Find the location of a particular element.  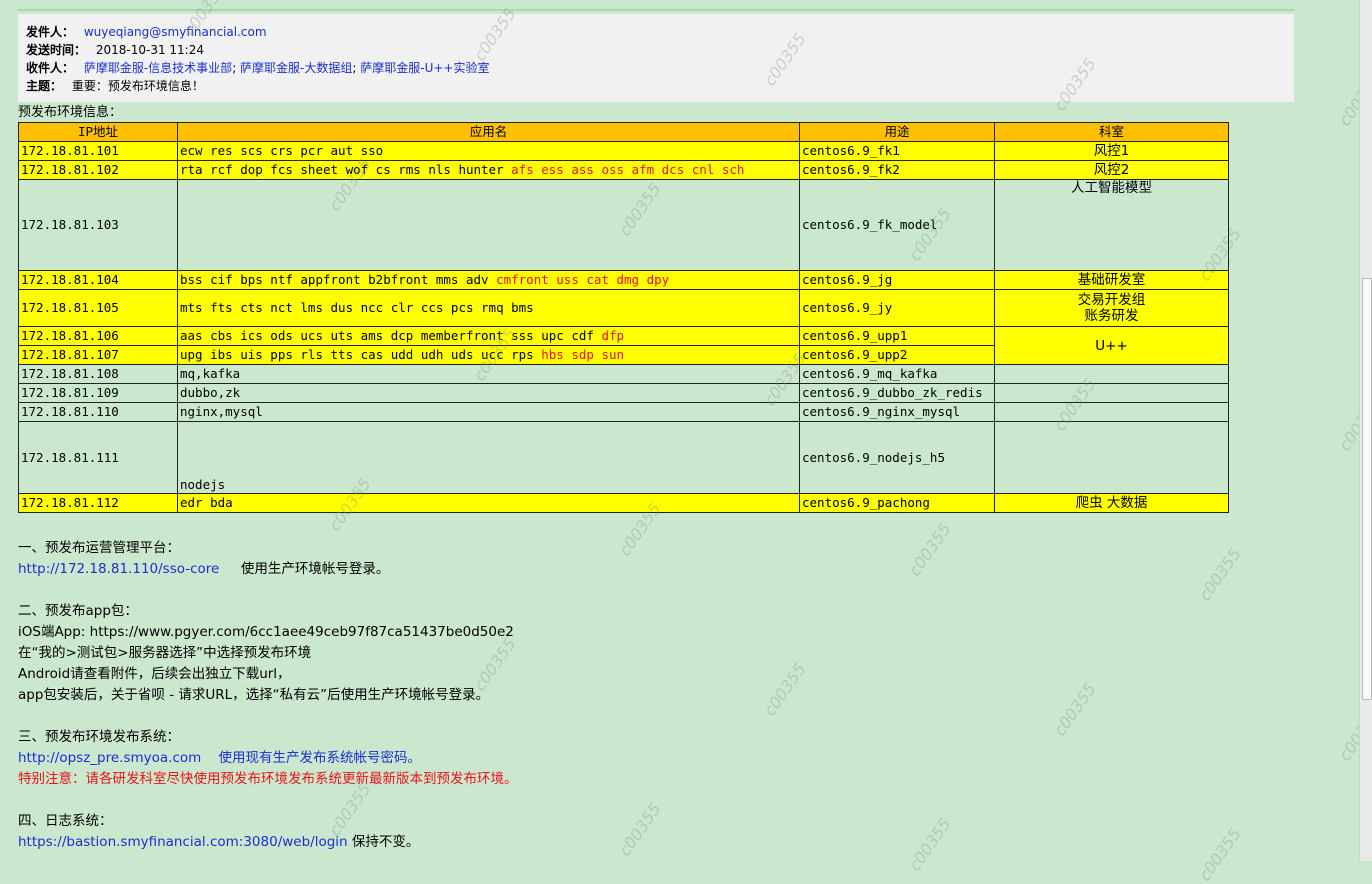

dept-cell: 风控1 is located at coordinates (1111, 151).